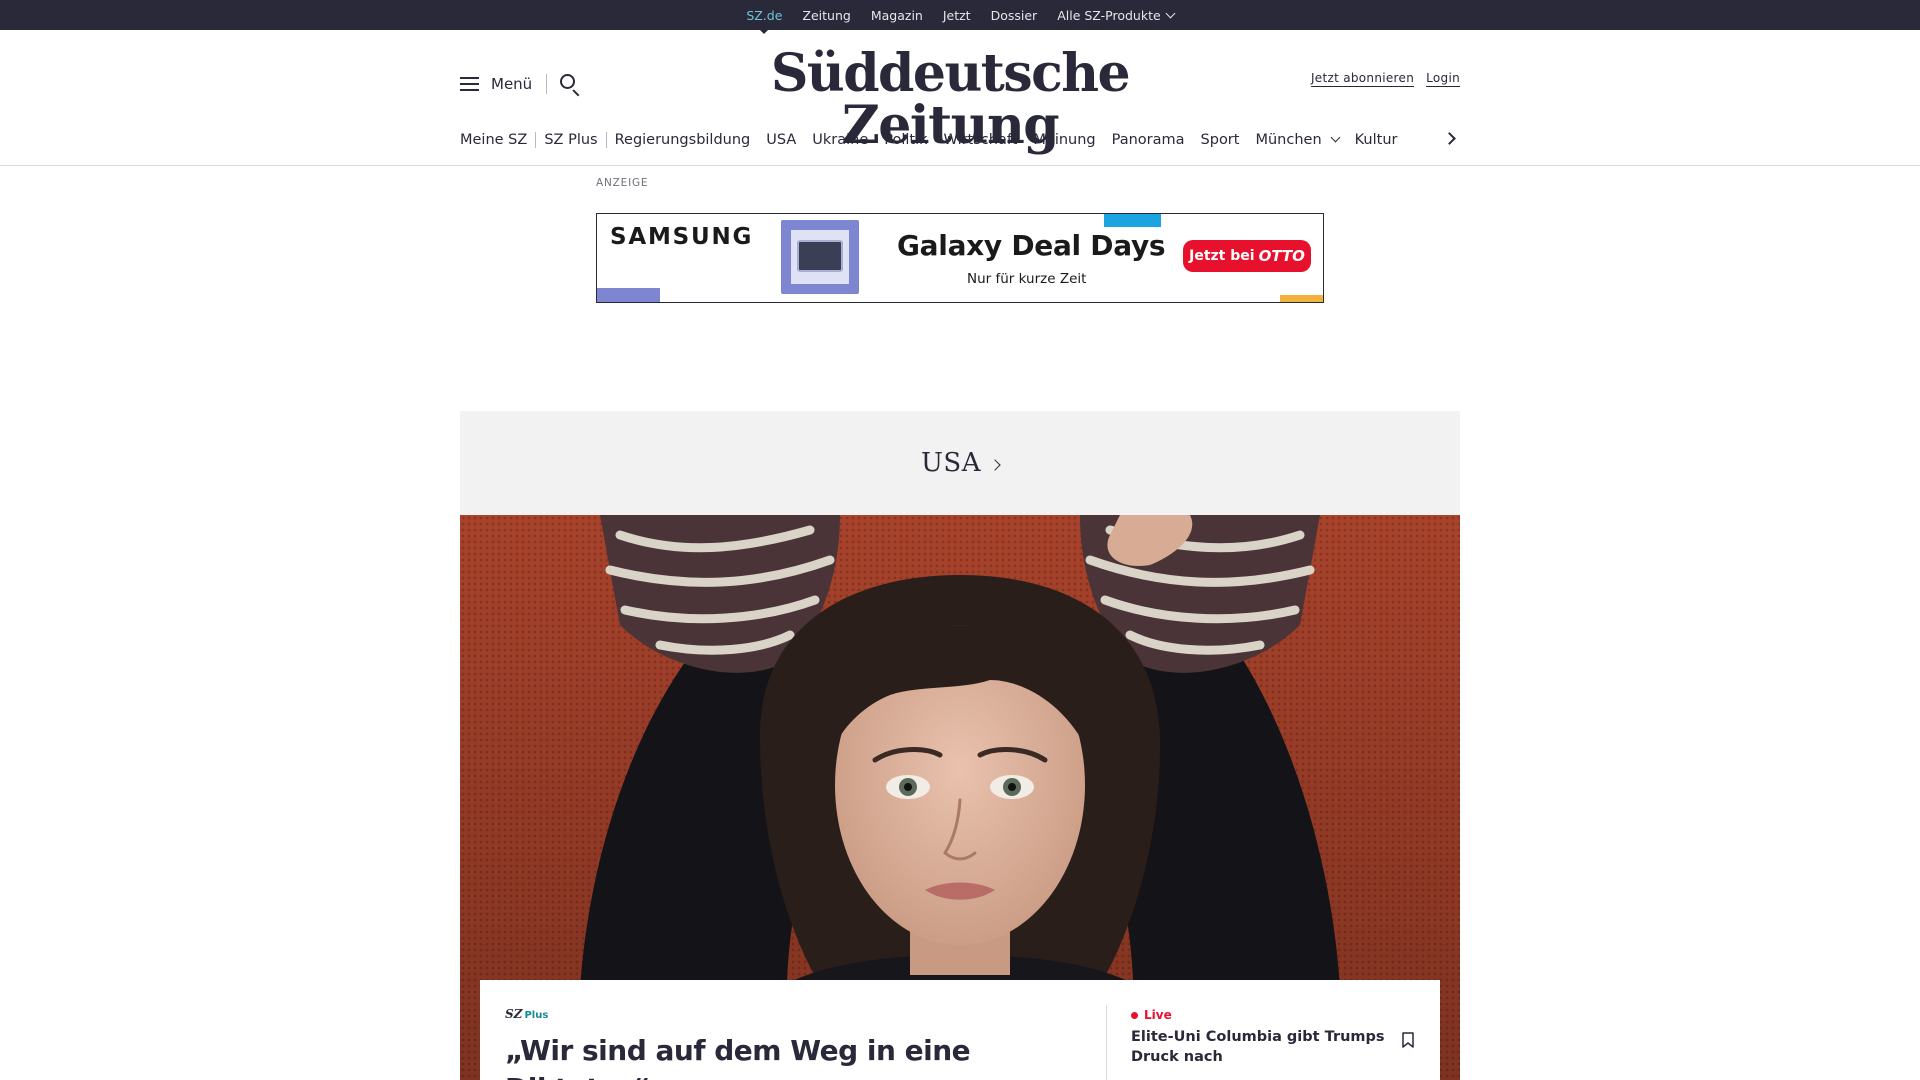 The width and height of the screenshot is (1920, 1080). What do you see at coordinates (905, 140) in the screenshot?
I see `nav-item-politik: Politik` at bounding box center [905, 140].